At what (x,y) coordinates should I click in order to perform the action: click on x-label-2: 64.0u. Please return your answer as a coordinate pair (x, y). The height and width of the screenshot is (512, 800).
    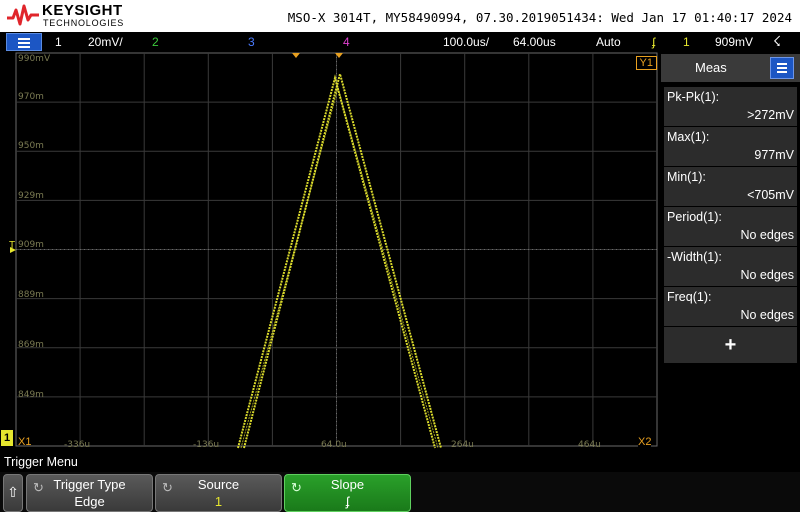
    Looking at the image, I should click on (334, 445).